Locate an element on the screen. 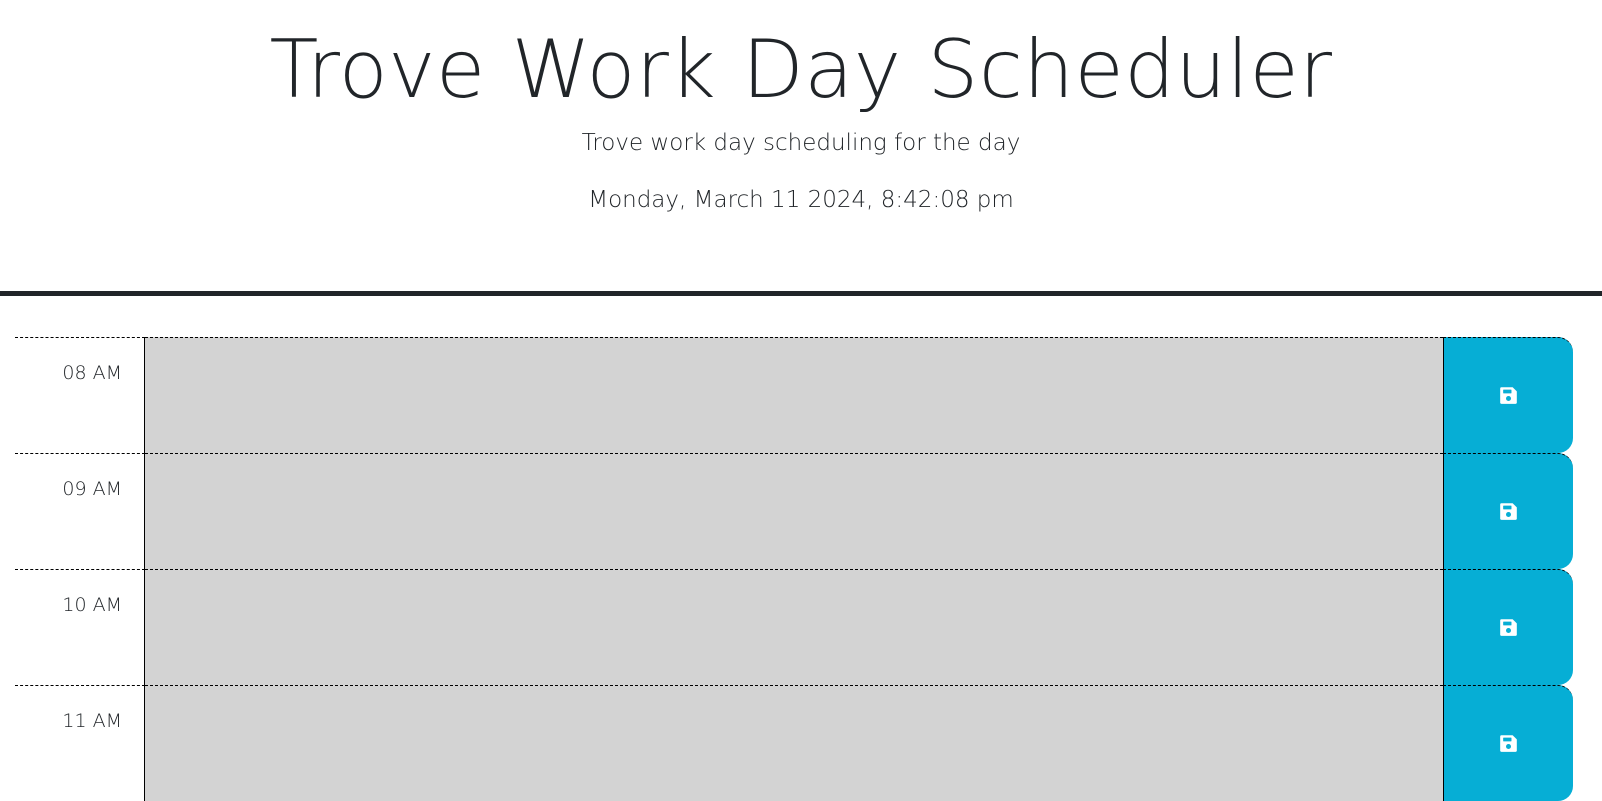  time-block-row: 08 AM is located at coordinates (794, 395).